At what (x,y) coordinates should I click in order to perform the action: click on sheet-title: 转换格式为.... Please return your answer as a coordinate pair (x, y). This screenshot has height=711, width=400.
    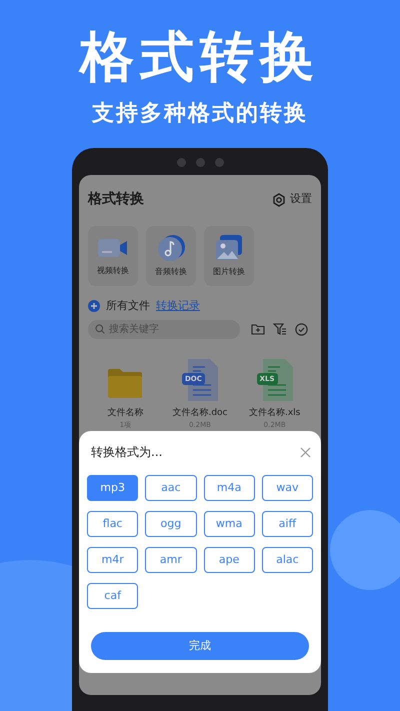
    Looking at the image, I should click on (126, 452).